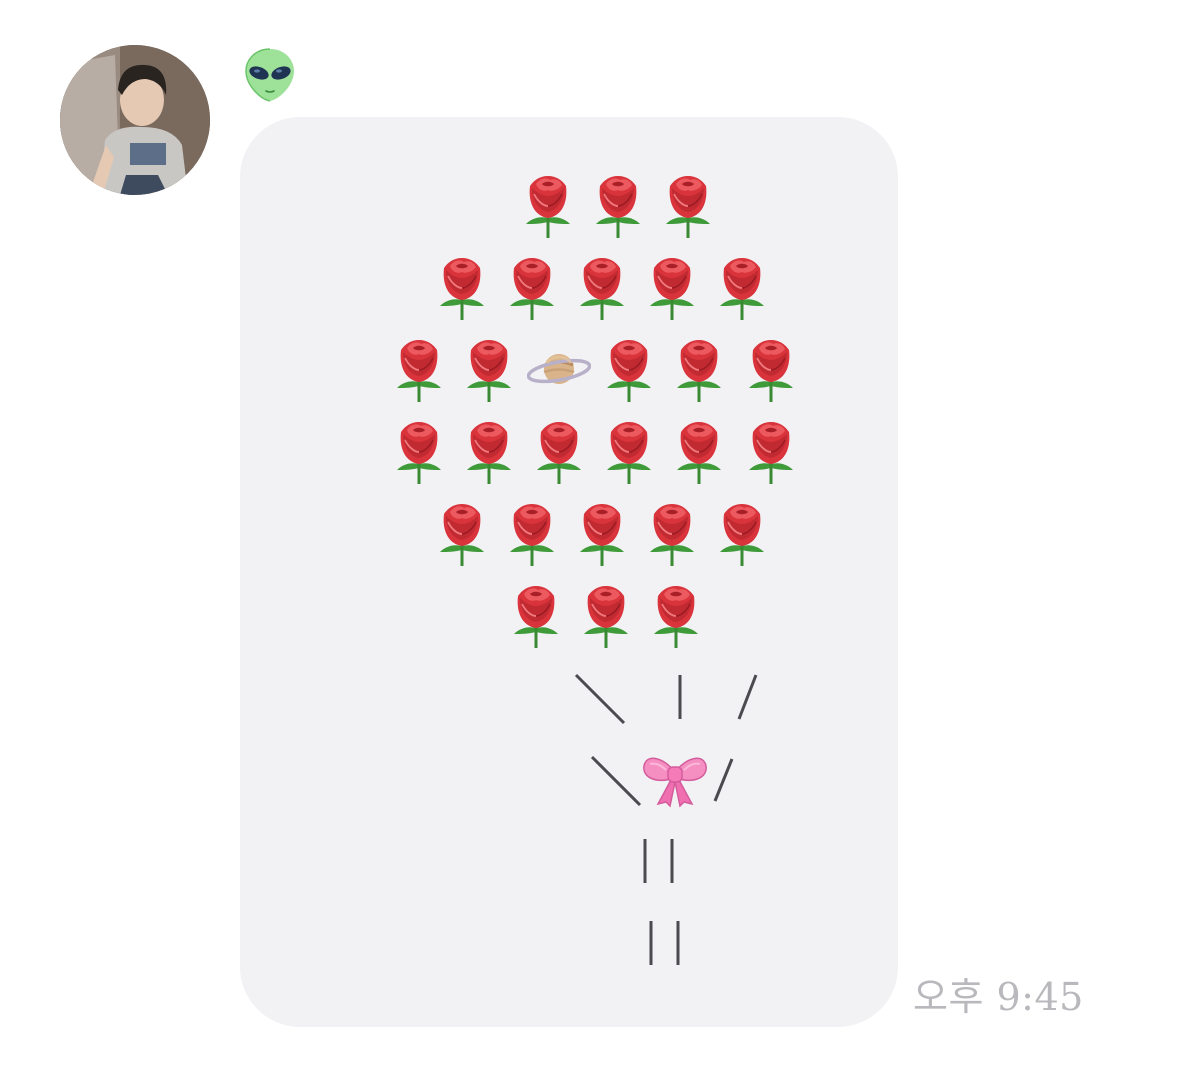 Image resolution: width=1186 pixels, height=1068 pixels. I want to click on avatar, so click(135, 120).